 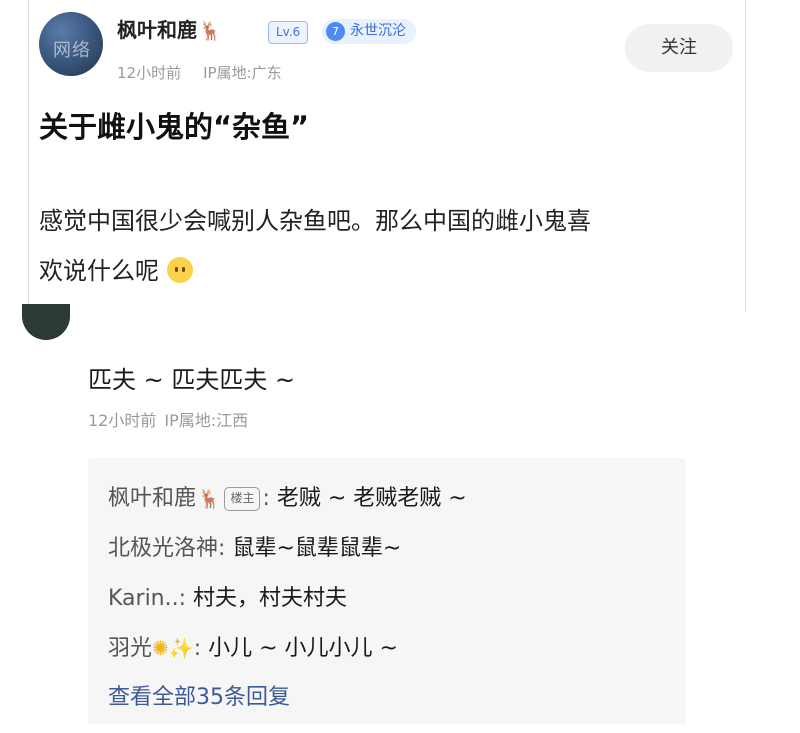 I want to click on avatar-watermark: 网络, so click(x=72, y=50).